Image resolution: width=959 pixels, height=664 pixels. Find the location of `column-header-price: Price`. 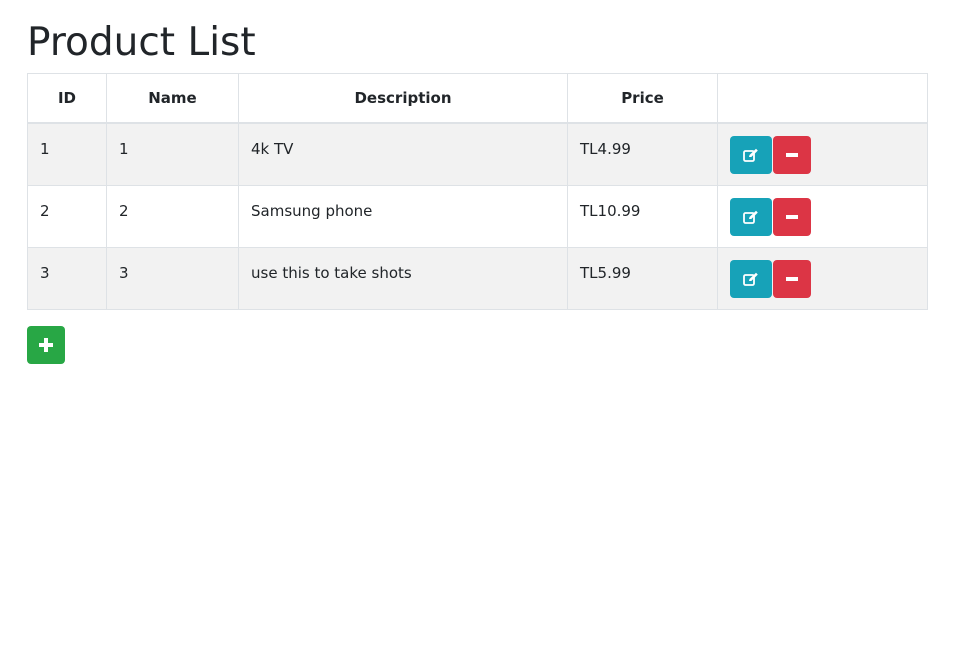

column-header-price: Price is located at coordinates (642, 98).